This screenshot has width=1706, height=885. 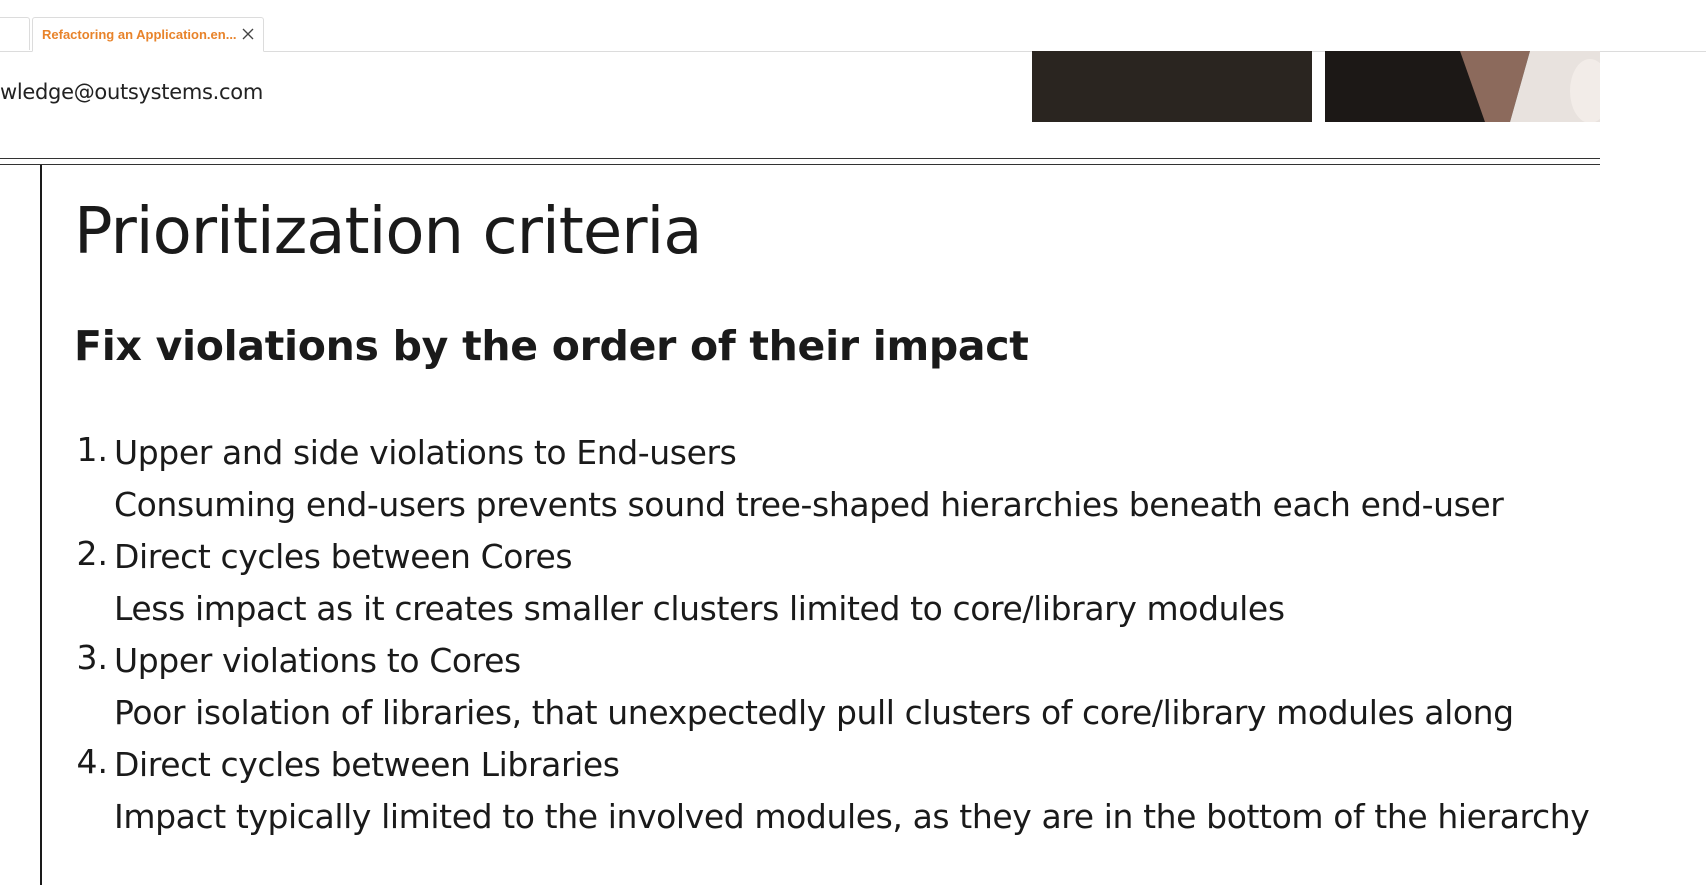 What do you see at coordinates (15, 33) in the screenshot?
I see `tab-previous` at bounding box center [15, 33].